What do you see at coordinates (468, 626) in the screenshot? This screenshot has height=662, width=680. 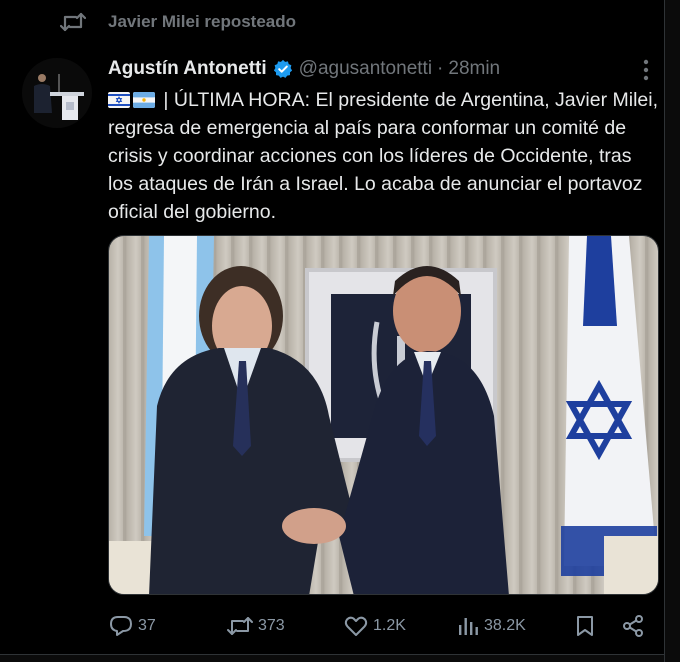 I see `views-icon` at bounding box center [468, 626].